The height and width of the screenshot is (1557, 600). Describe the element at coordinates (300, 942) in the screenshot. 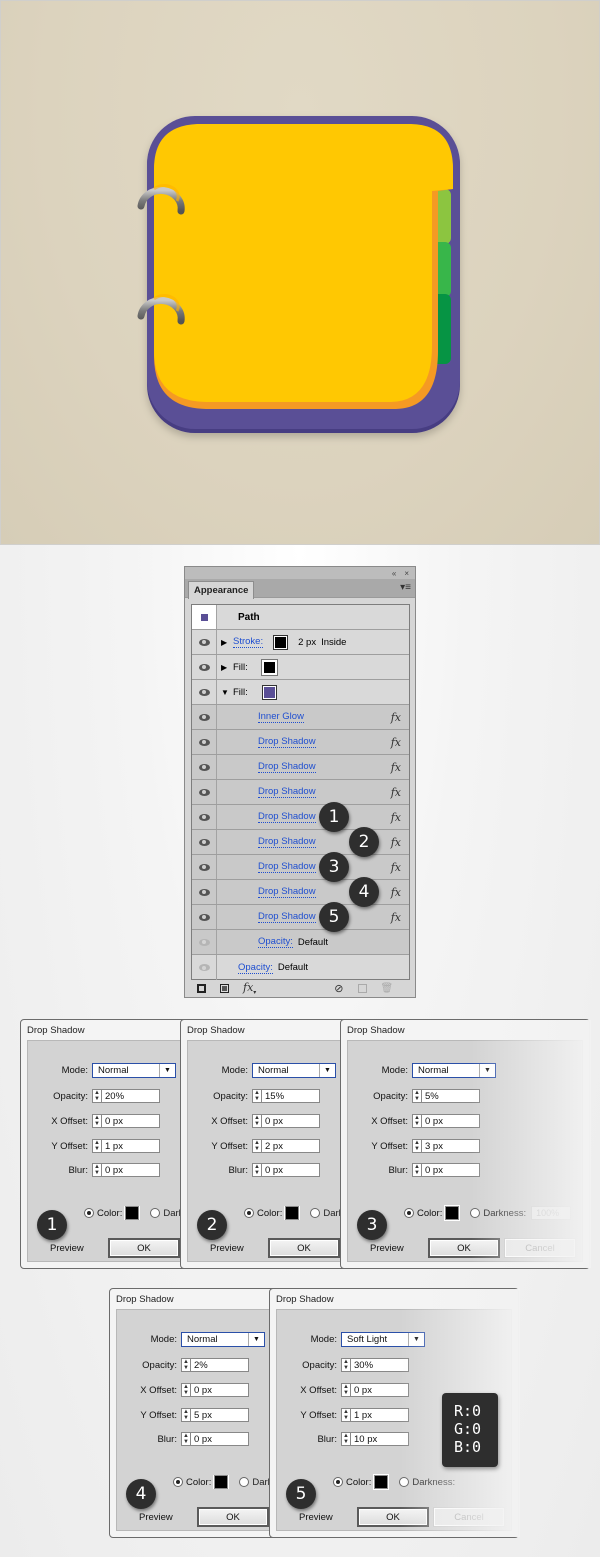

I see `fill-opacity-row: Opacity: Default` at that location.